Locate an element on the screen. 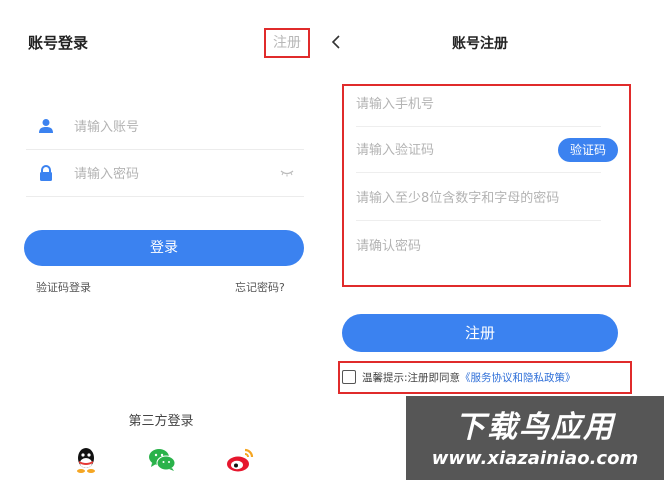 This screenshot has width=670, height=486. watermark-title: 下载鸟应用 is located at coordinates (535, 427).